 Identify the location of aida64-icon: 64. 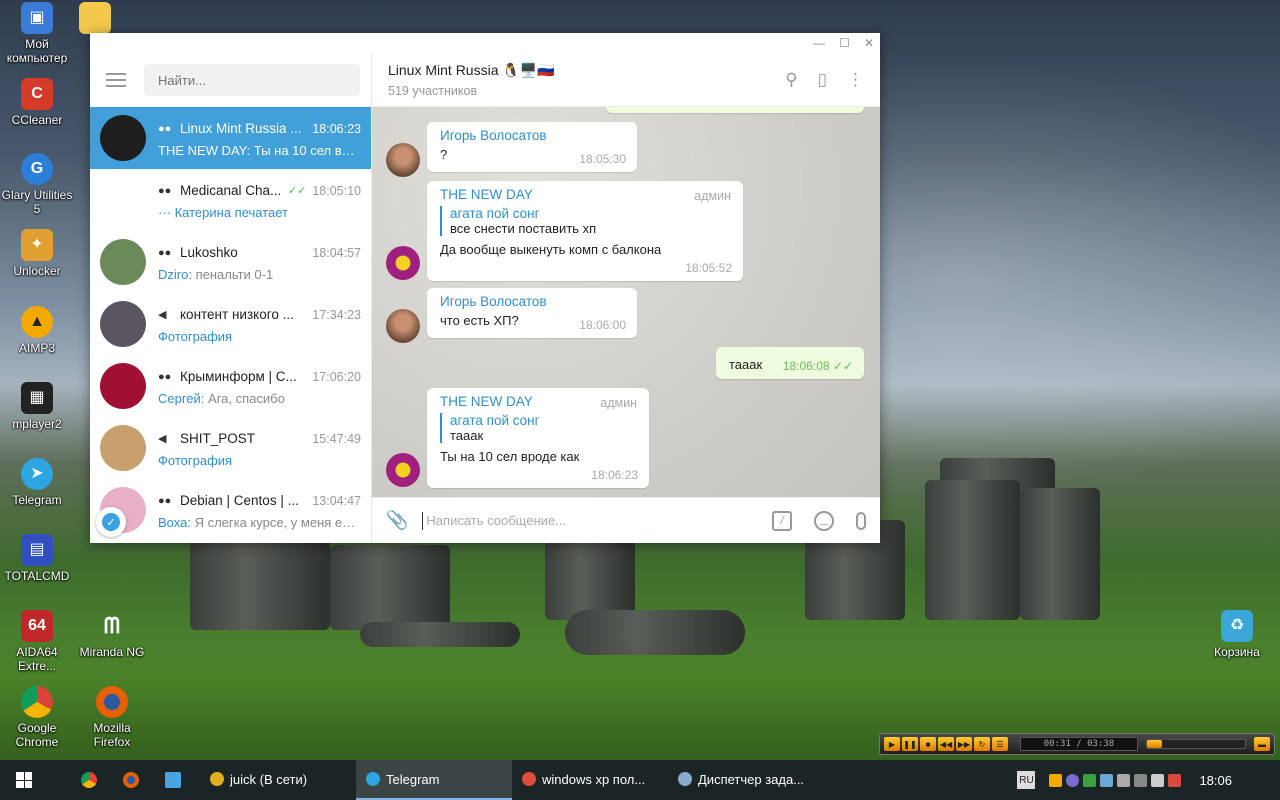
(37, 626).